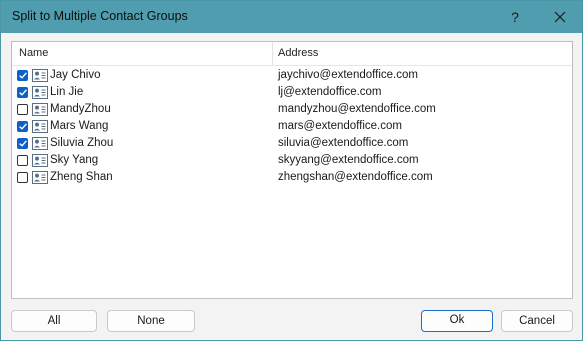  Describe the element at coordinates (340, 126) in the screenshot. I see `contact-address: mars@extendoffice.com` at that location.